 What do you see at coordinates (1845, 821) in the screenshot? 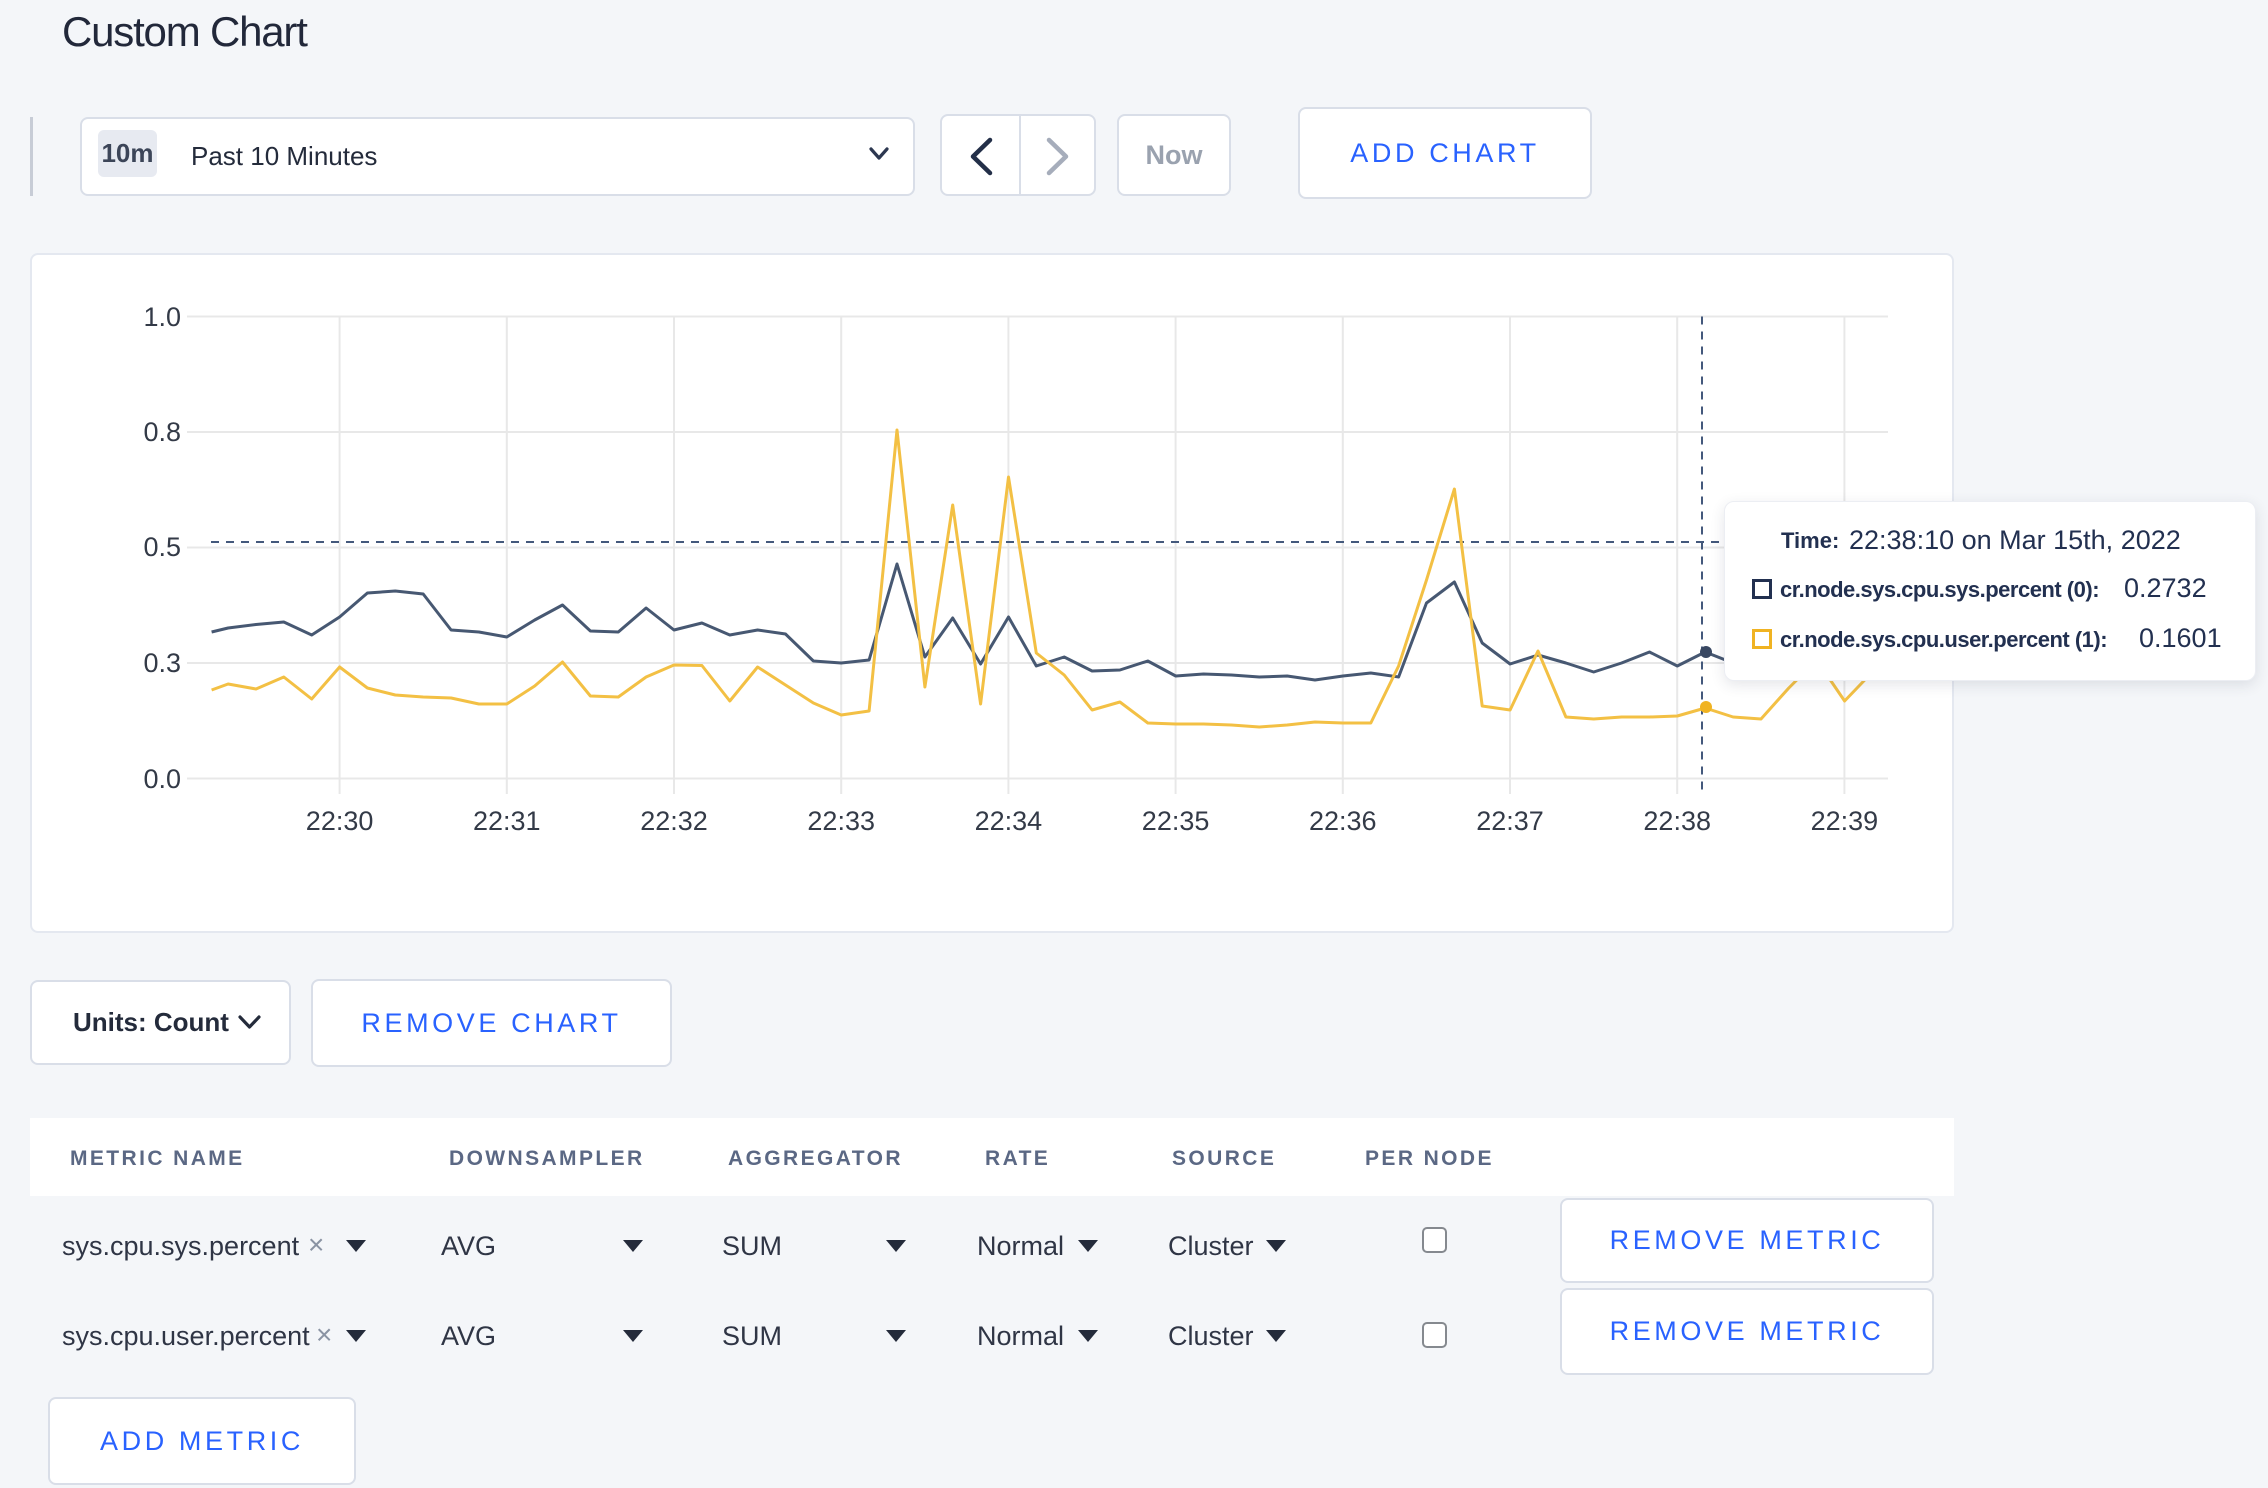
I see `svg-text: 22:39` at bounding box center [1845, 821].